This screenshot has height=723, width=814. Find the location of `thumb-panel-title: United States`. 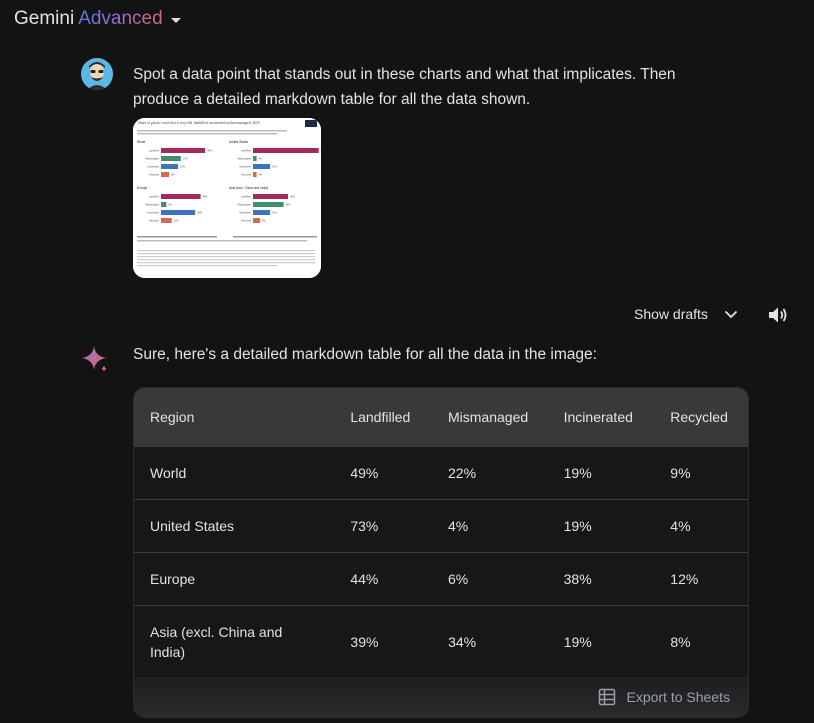

thumb-panel-title: United States is located at coordinates (239, 142).